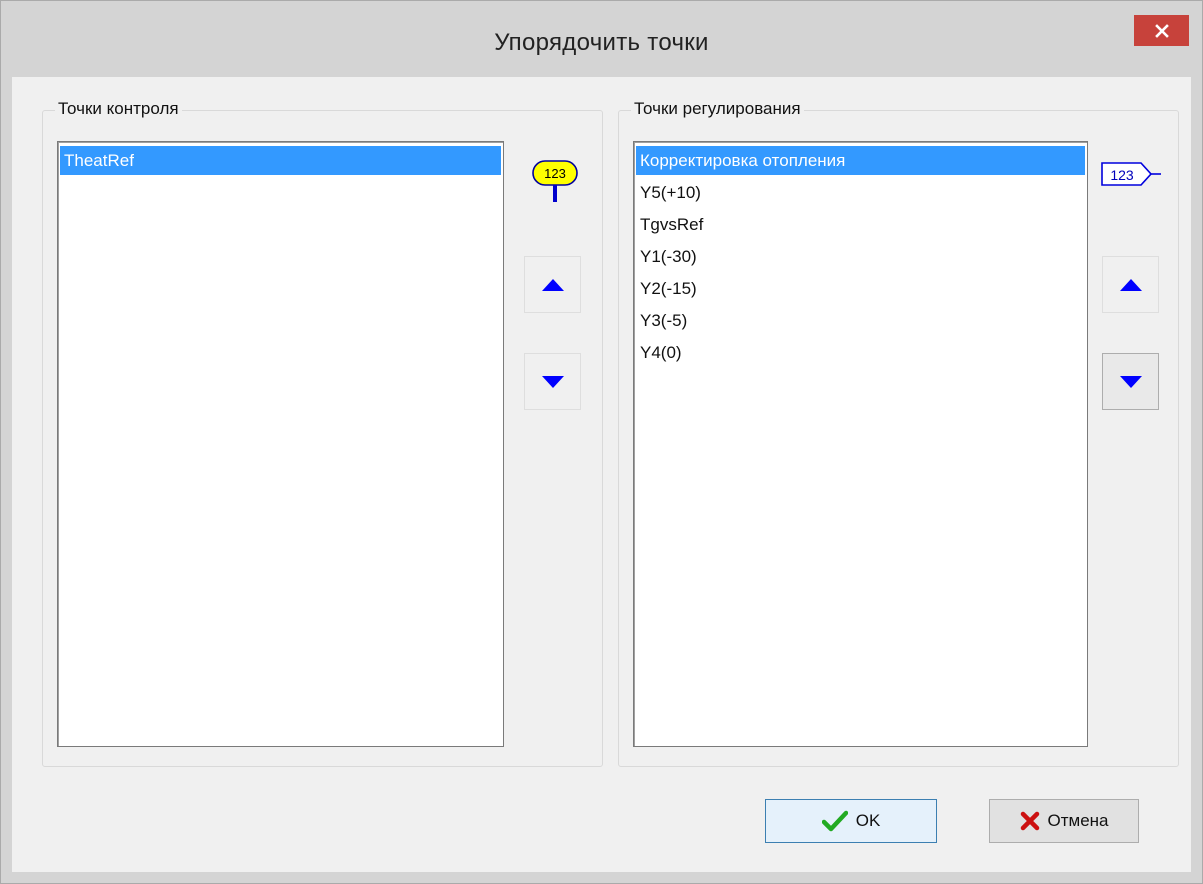 Image resolution: width=1203 pixels, height=884 pixels. I want to click on cancel-button: Отмена, so click(1064, 821).